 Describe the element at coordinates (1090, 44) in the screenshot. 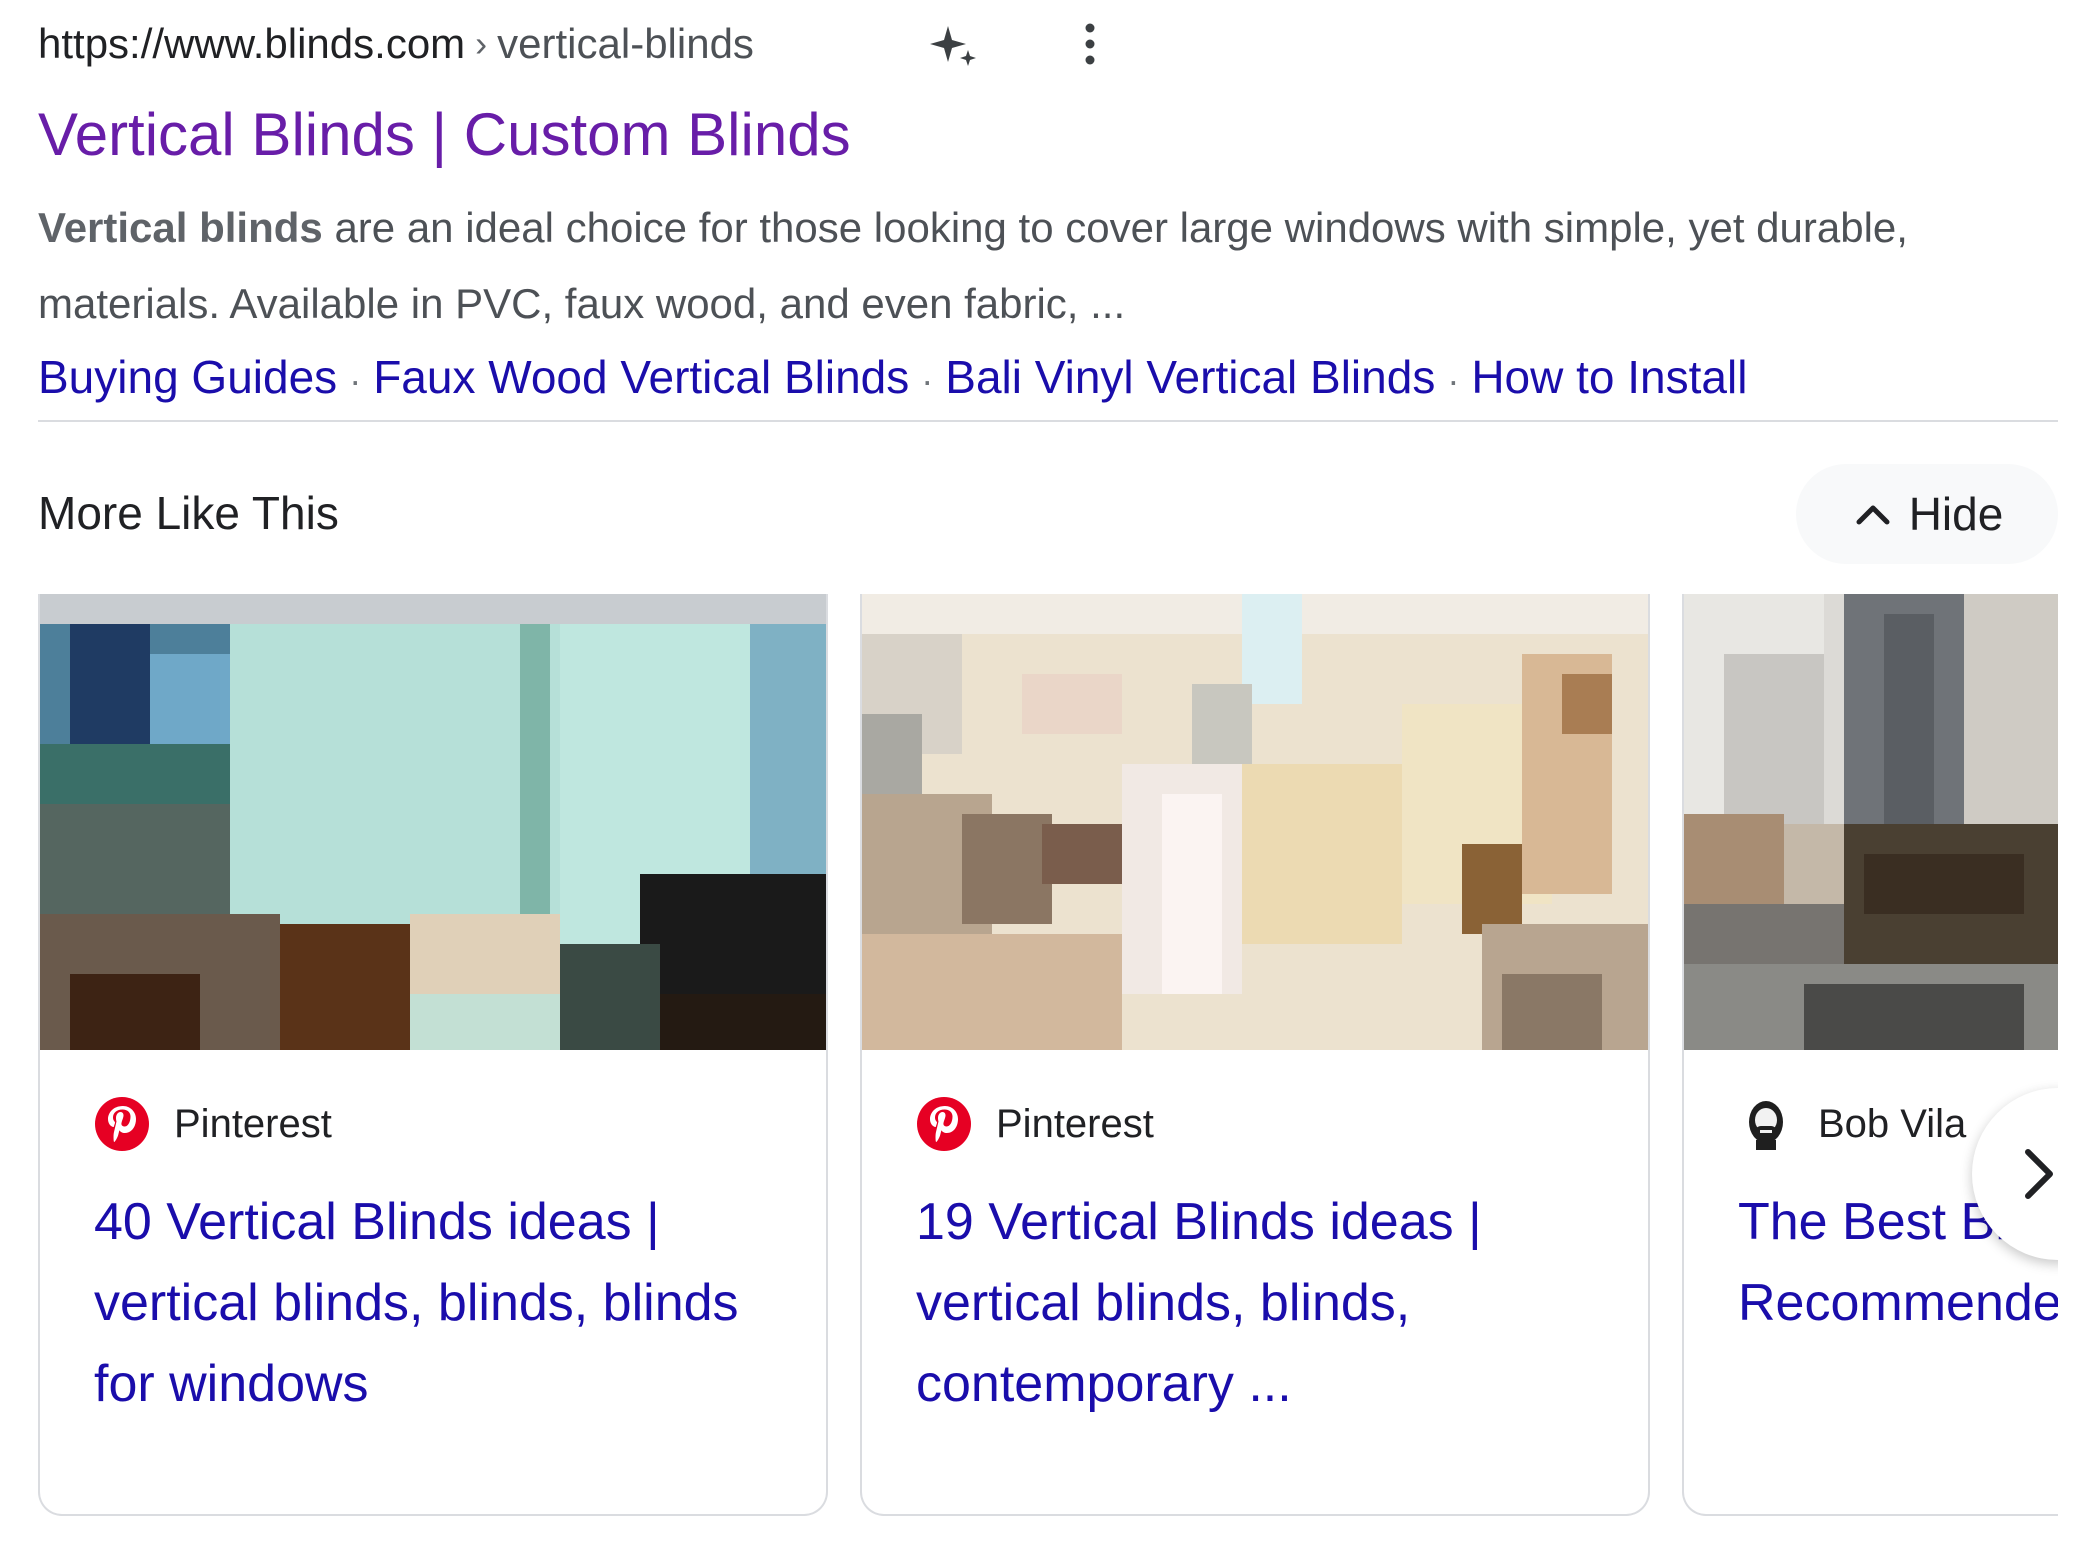

I see `more-options-icon` at that location.